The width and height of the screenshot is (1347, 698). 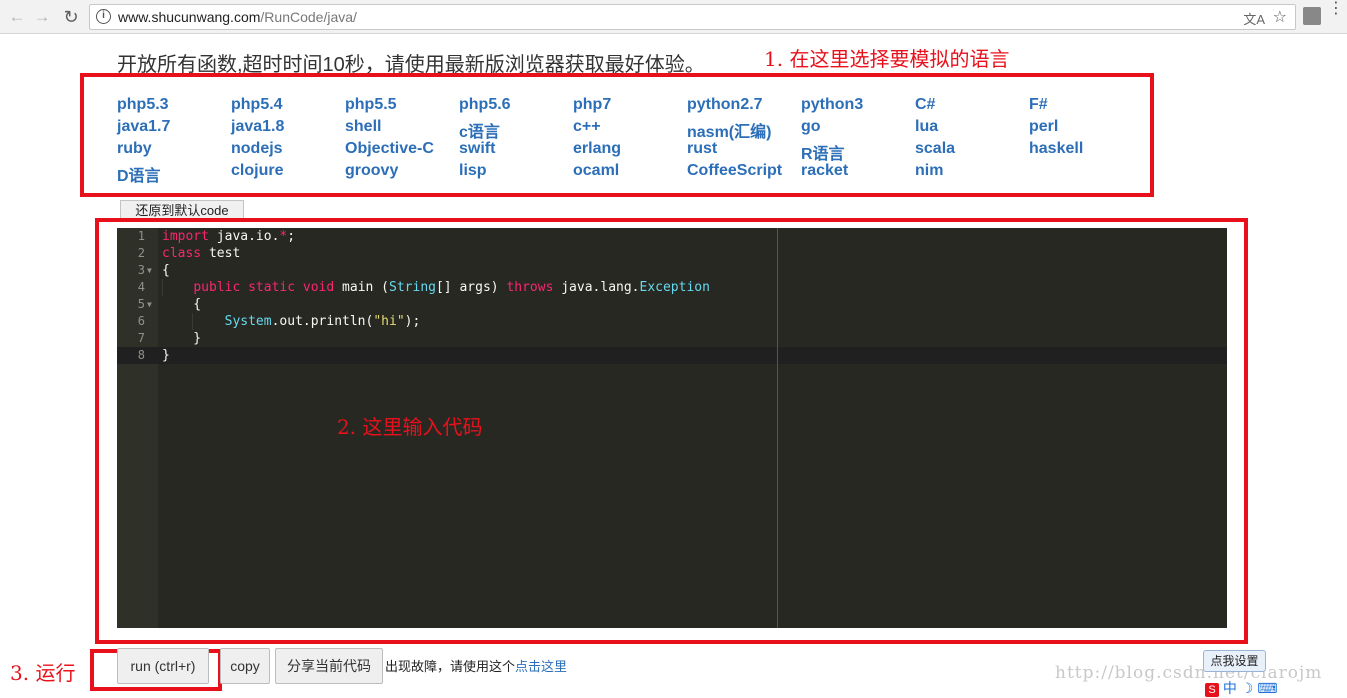 What do you see at coordinates (134, 149) in the screenshot?
I see `language-link: ruby` at bounding box center [134, 149].